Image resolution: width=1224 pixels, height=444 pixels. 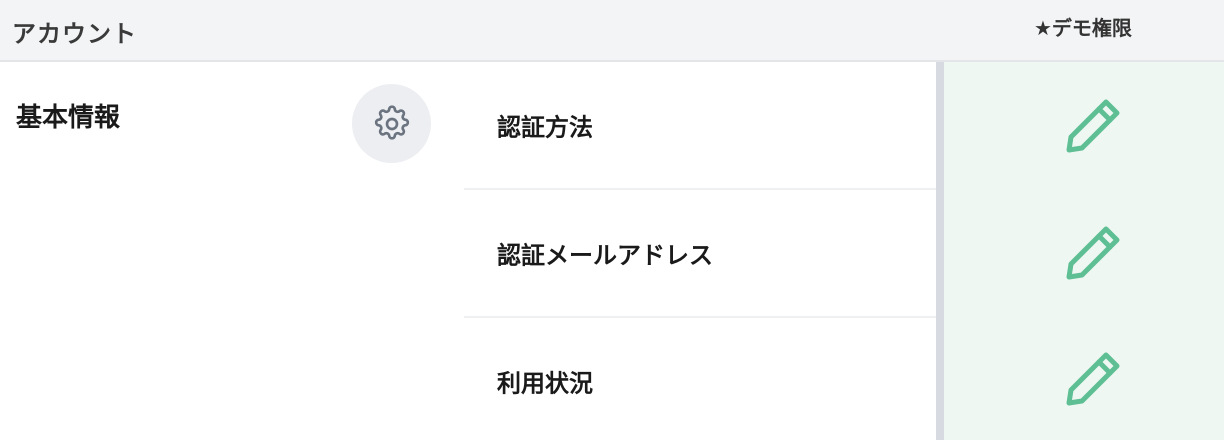 I want to click on gear-icon, so click(x=391, y=122).